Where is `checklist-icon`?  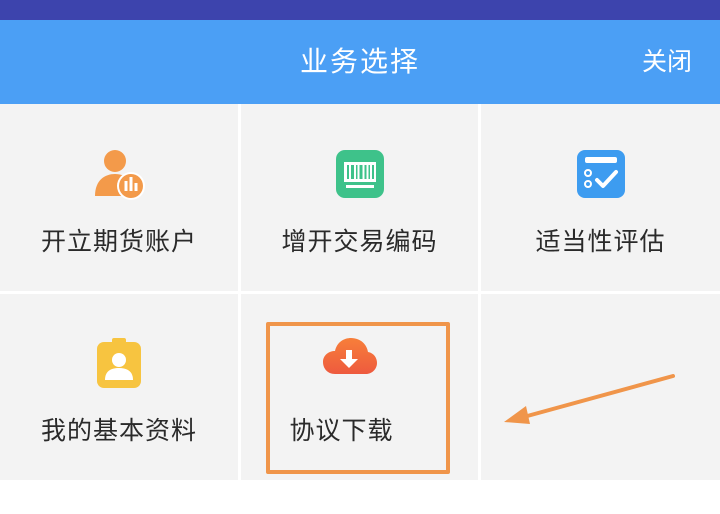 checklist-icon is located at coordinates (600, 174).